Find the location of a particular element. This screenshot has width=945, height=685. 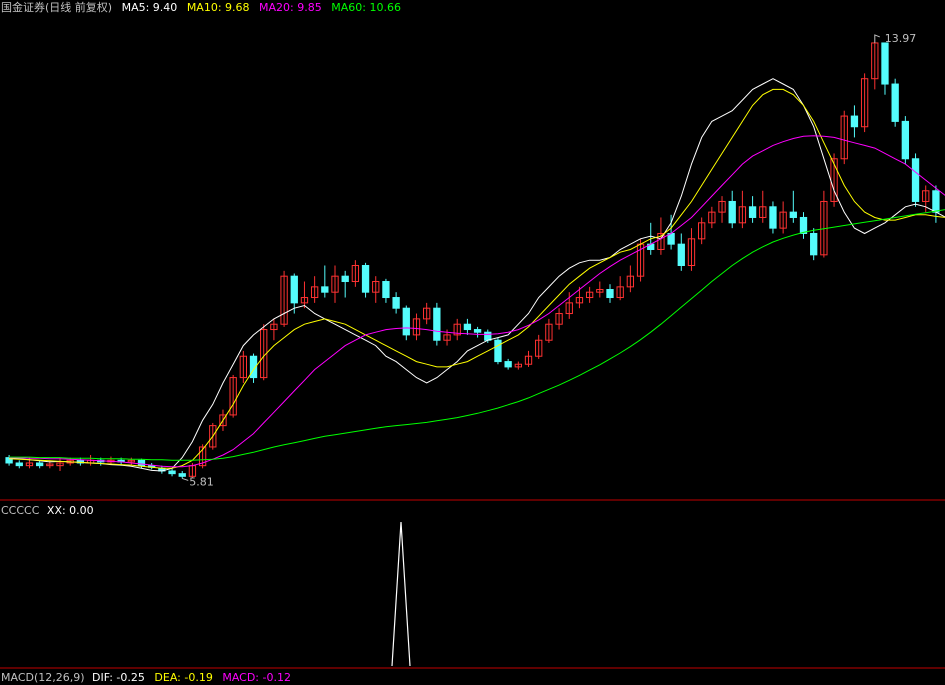

low-label: 5.81 is located at coordinates (201, 481).